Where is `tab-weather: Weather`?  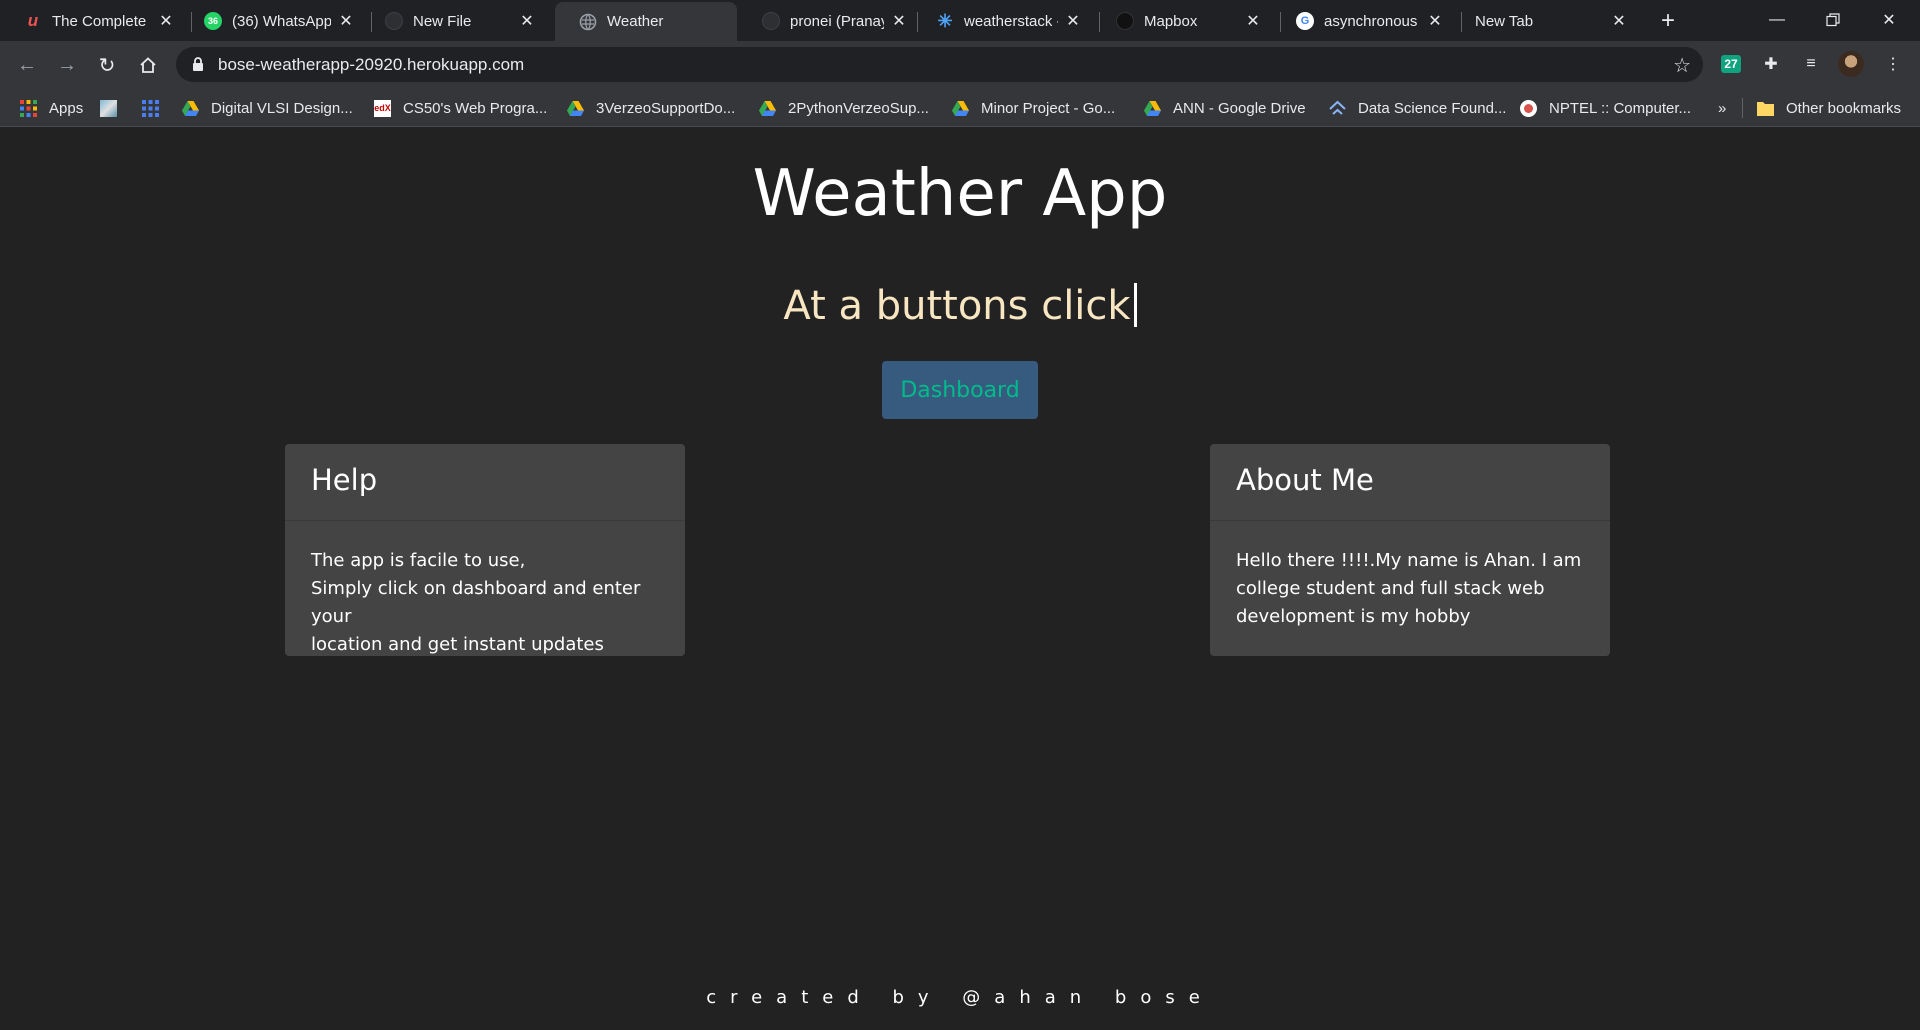
tab-weather: Weather is located at coordinates (646, 21).